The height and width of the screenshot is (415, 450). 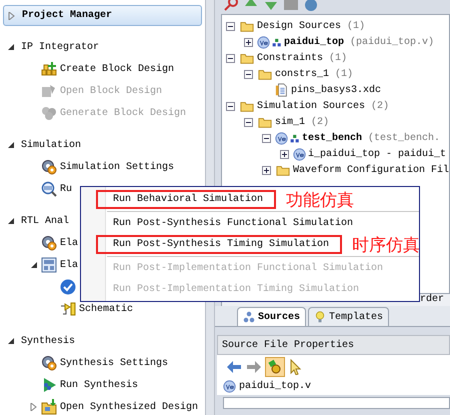 I want to click on down-arrow-icon, so click(x=271, y=6).